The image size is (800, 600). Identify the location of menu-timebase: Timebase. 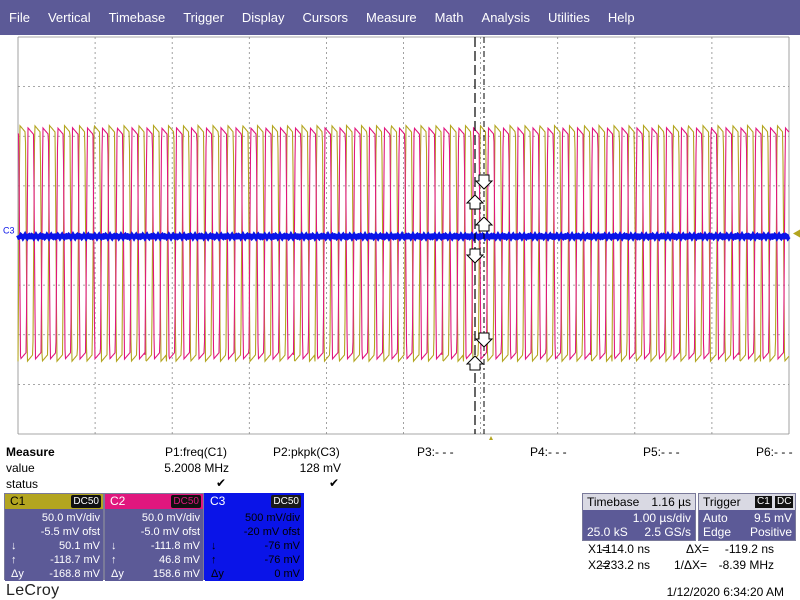
(137, 17).